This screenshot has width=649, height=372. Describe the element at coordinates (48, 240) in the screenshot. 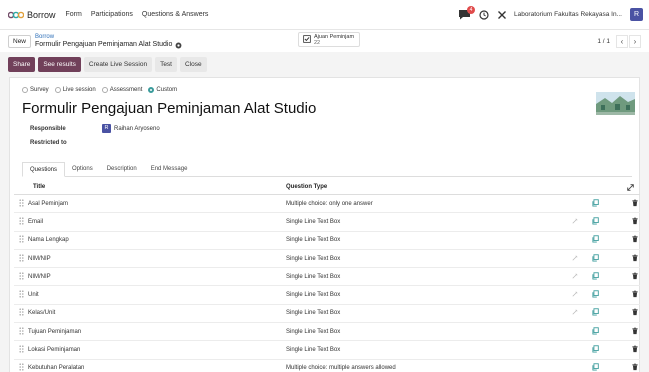

I see `question-title: Nama Lengkap` at that location.